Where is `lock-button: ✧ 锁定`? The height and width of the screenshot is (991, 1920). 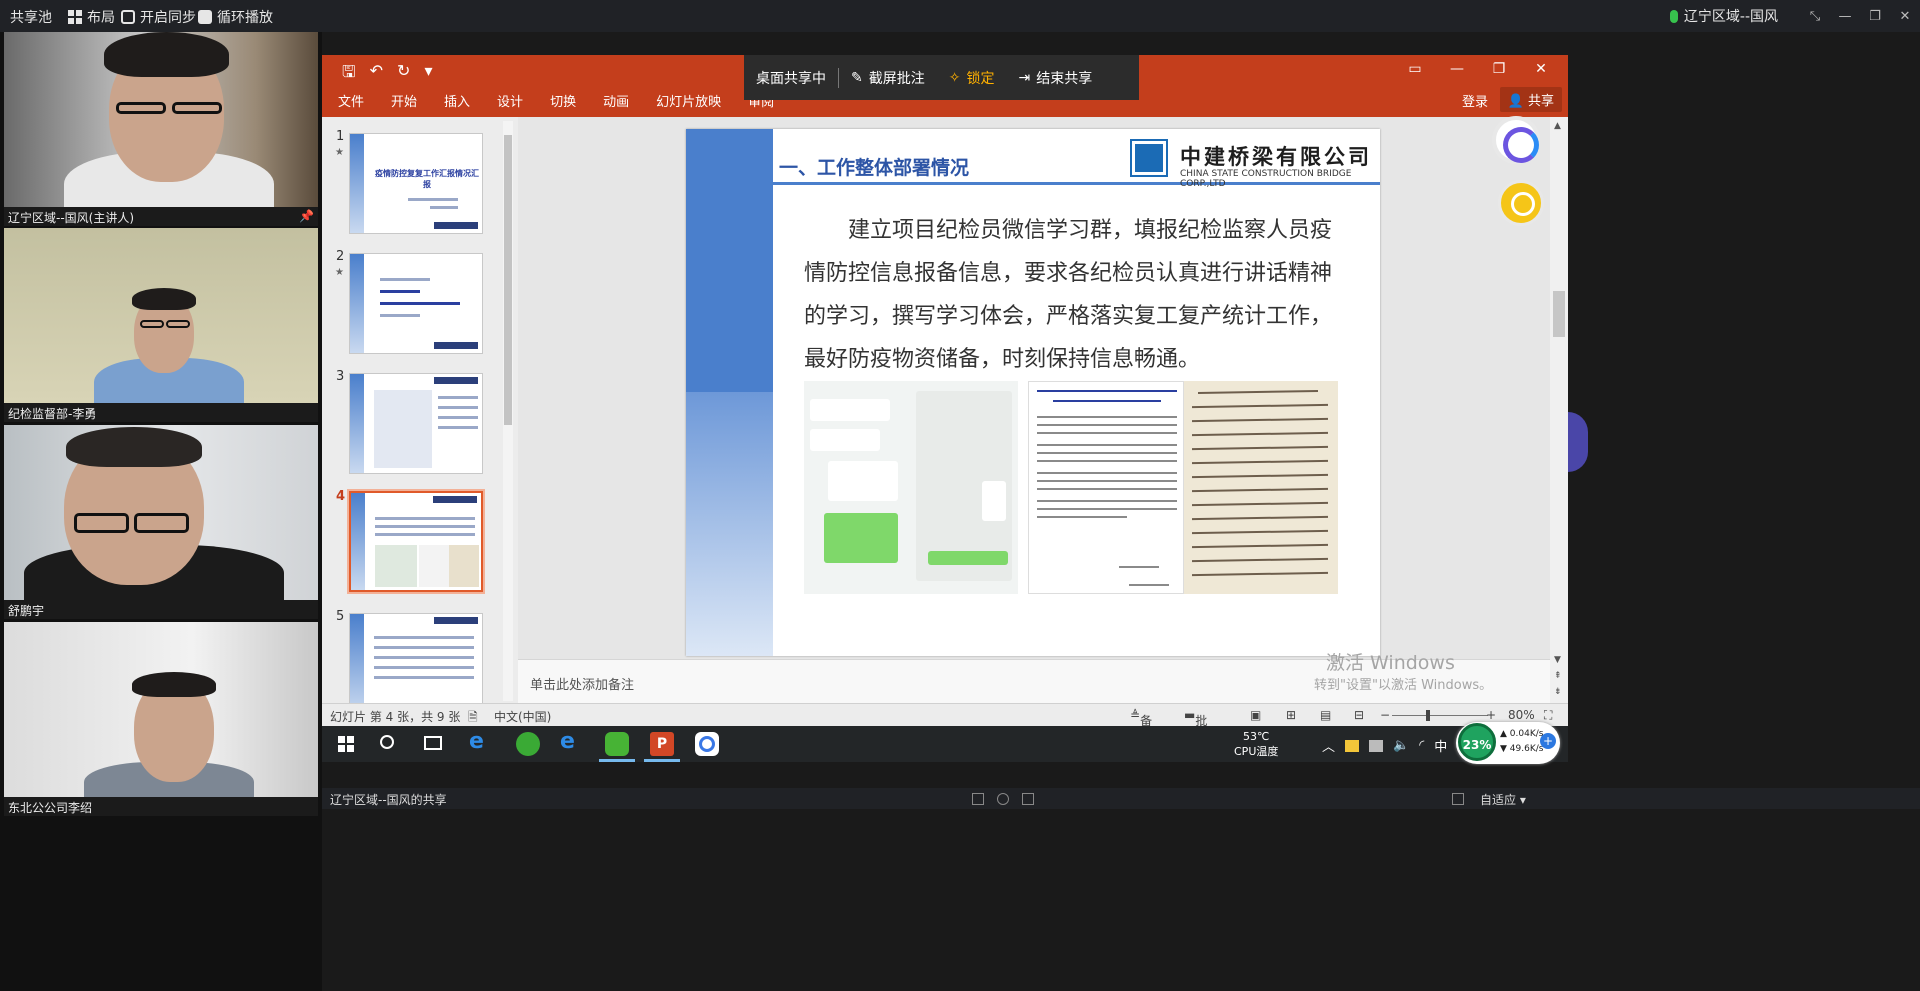 lock-button: ✧ 锁定 is located at coordinates (972, 78).